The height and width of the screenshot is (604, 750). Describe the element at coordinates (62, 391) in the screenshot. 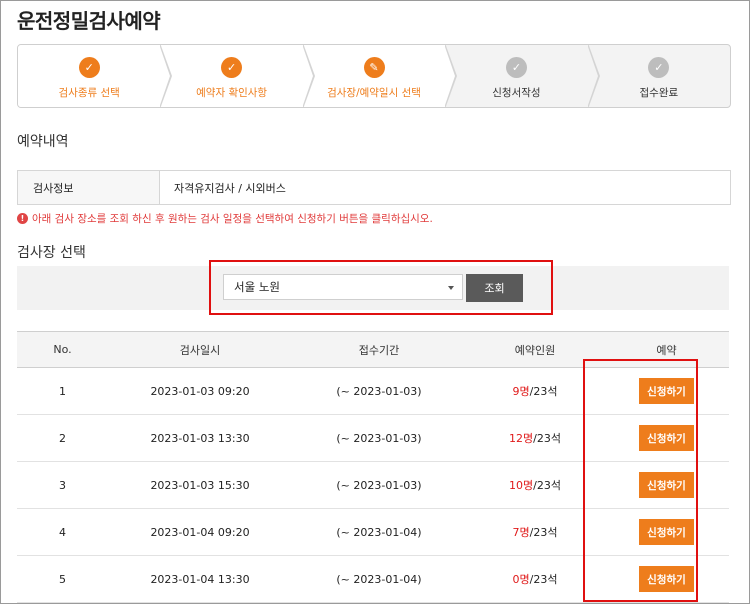

I see `row-no: 1` at that location.